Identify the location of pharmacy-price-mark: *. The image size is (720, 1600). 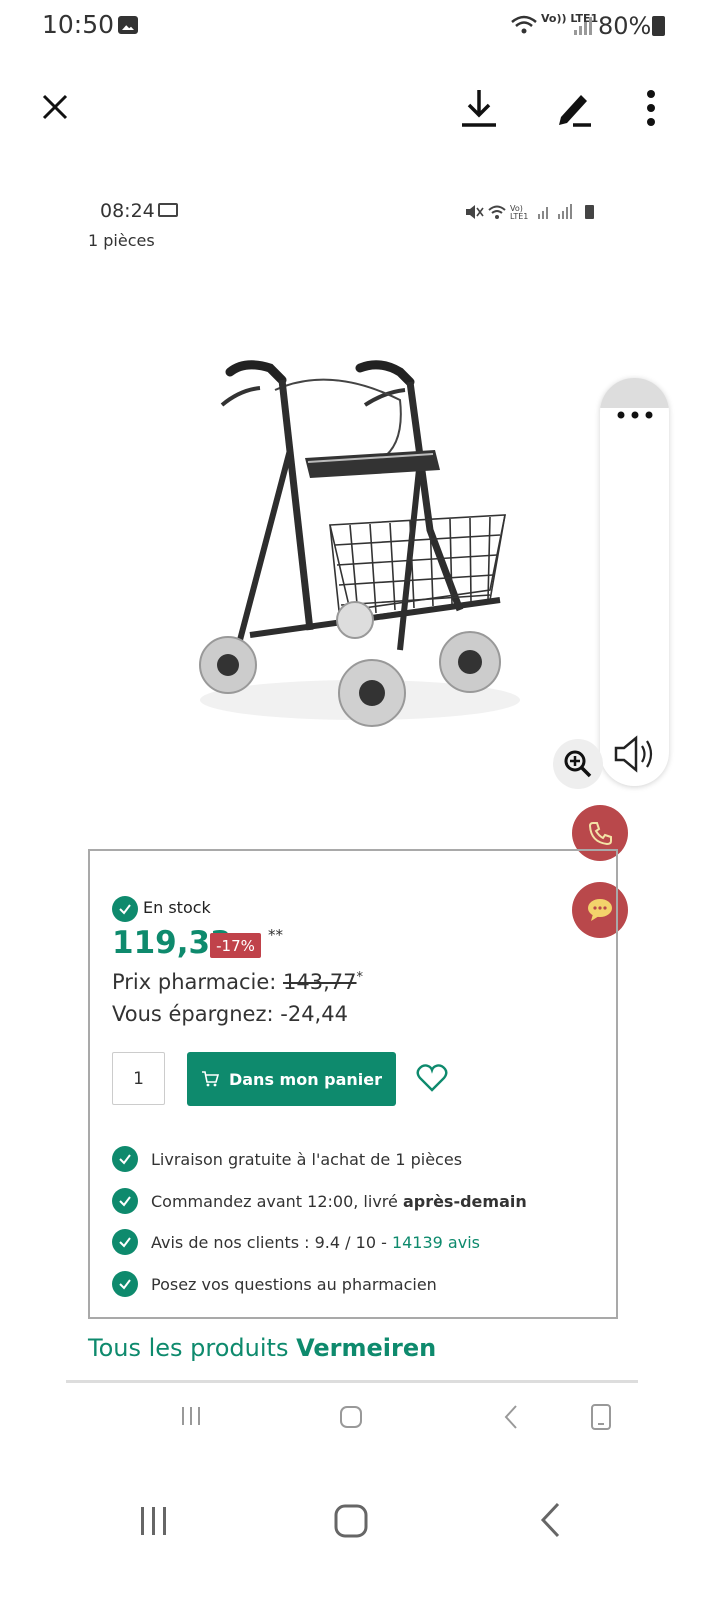
(360, 977).